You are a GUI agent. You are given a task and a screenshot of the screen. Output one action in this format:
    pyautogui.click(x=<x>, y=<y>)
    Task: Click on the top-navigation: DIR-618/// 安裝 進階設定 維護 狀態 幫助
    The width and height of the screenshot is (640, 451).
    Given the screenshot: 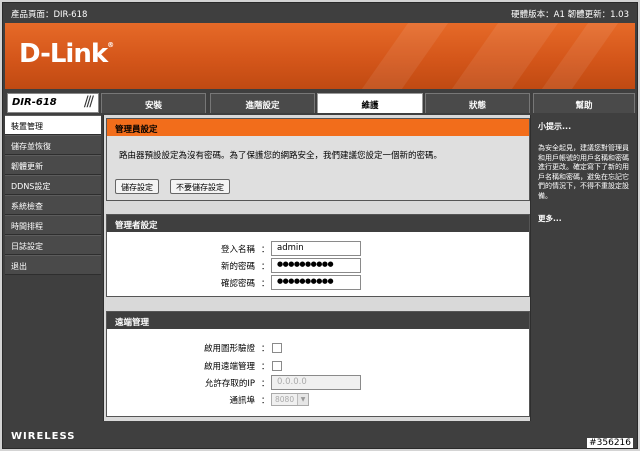 What is the action you would take?
    pyautogui.click(x=320, y=103)
    